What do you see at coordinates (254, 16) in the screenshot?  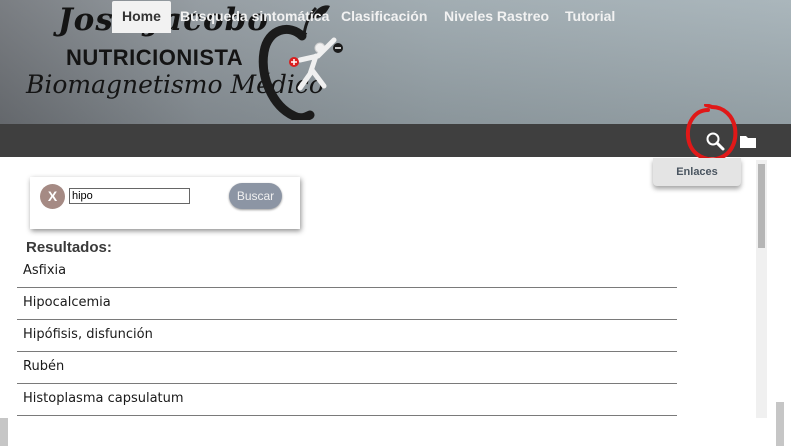 I see `tab-busqueda-sintomatica: Búsqueda sintomática` at bounding box center [254, 16].